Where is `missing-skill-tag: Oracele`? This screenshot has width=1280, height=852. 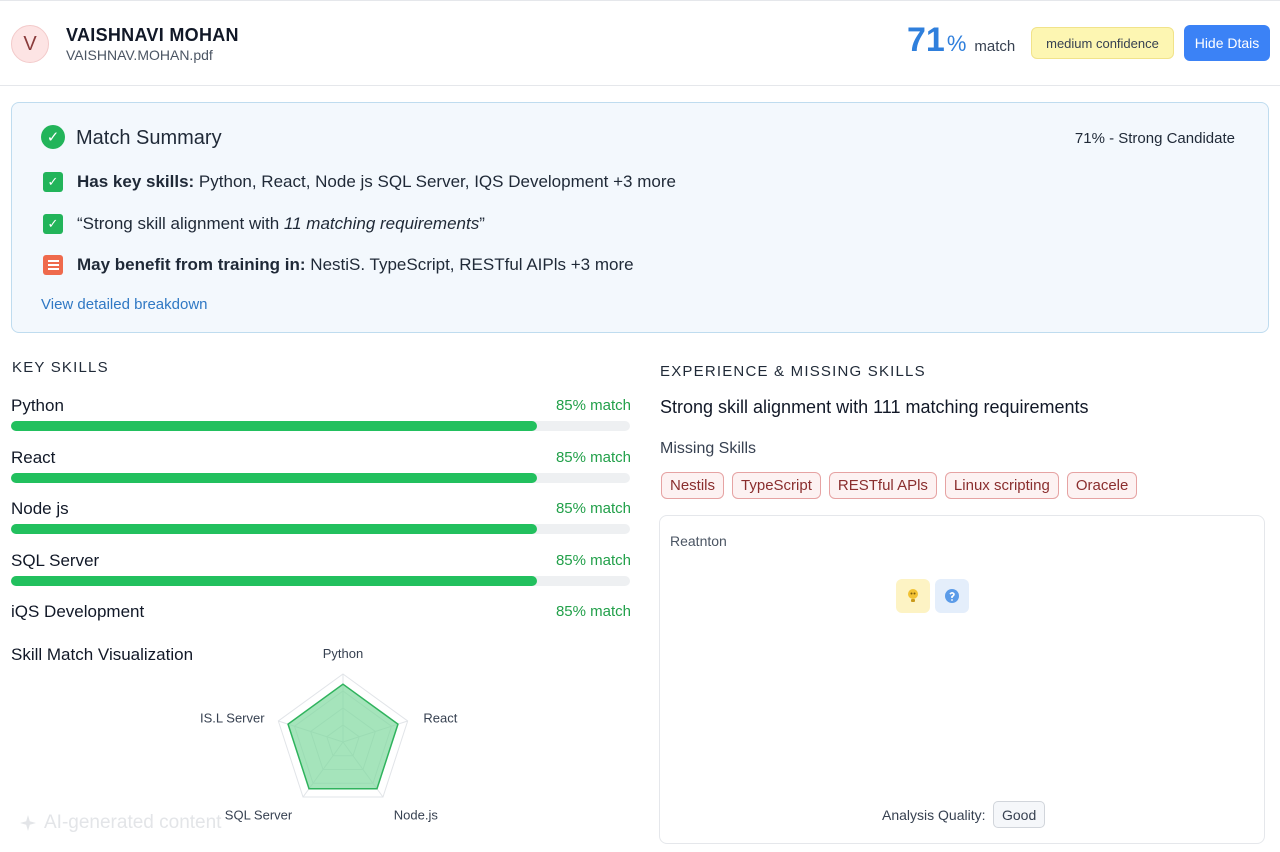 missing-skill-tag: Oracele is located at coordinates (1102, 485).